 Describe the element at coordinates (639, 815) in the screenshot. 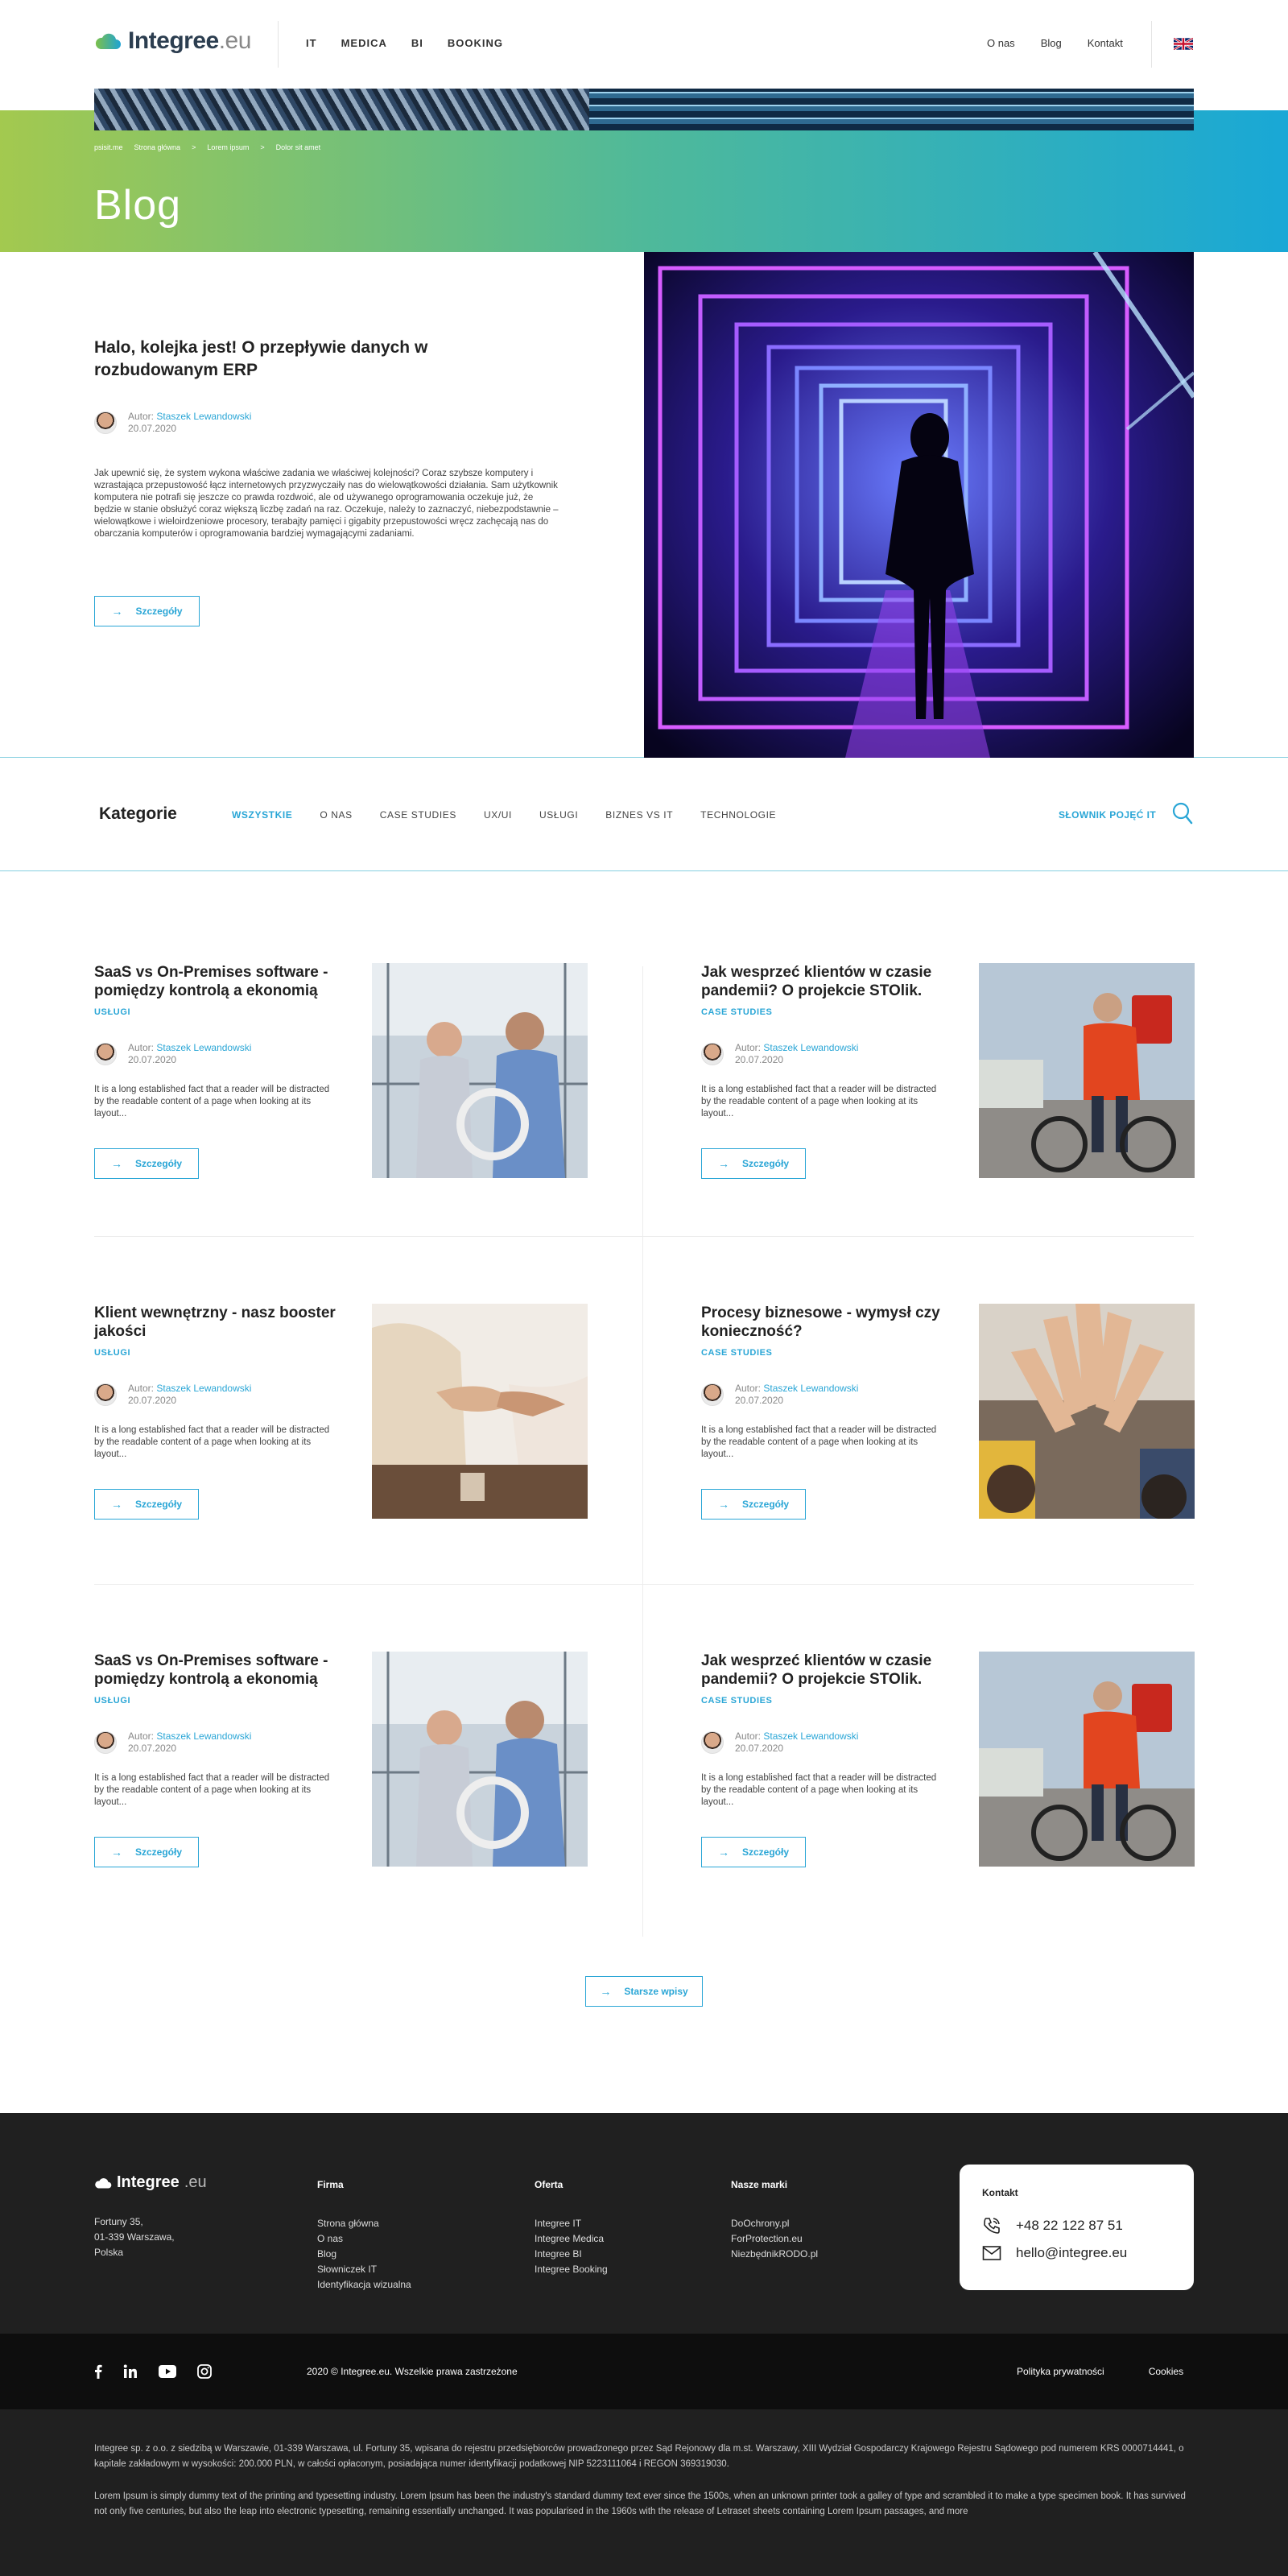

I see `tab-business-vs-it: BIZNES VS IT` at that location.